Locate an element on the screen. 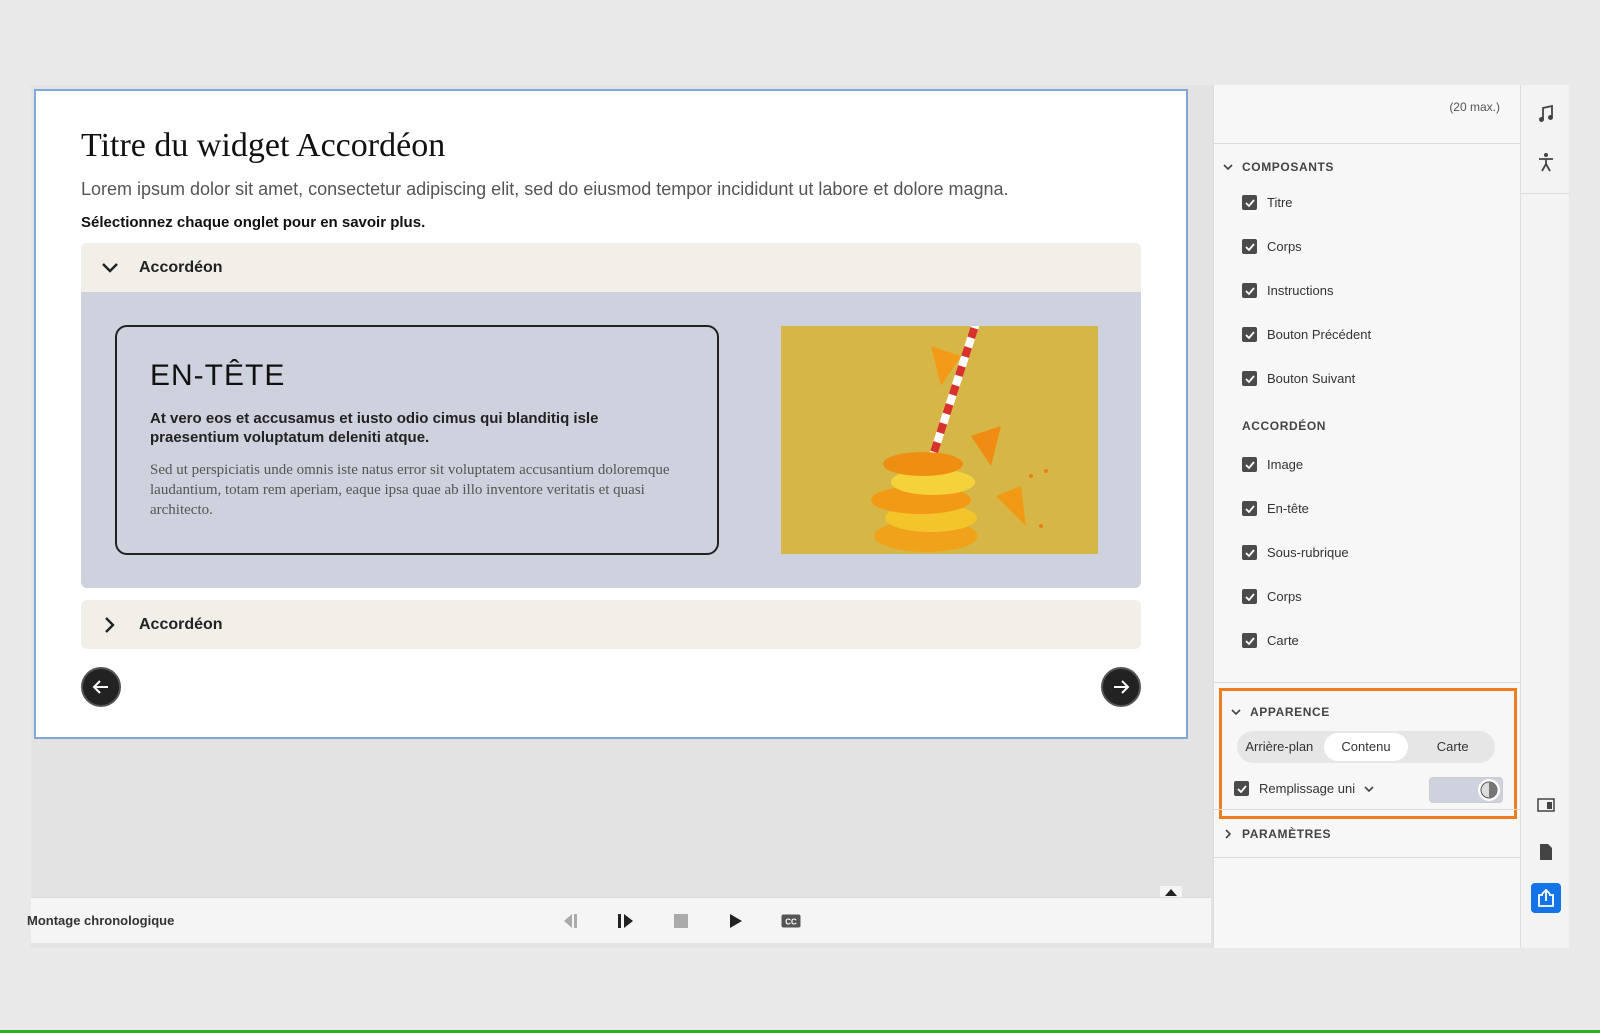 The image size is (1600, 1033). tab-arriere-plan: Arrière-plan is located at coordinates (1279, 747).